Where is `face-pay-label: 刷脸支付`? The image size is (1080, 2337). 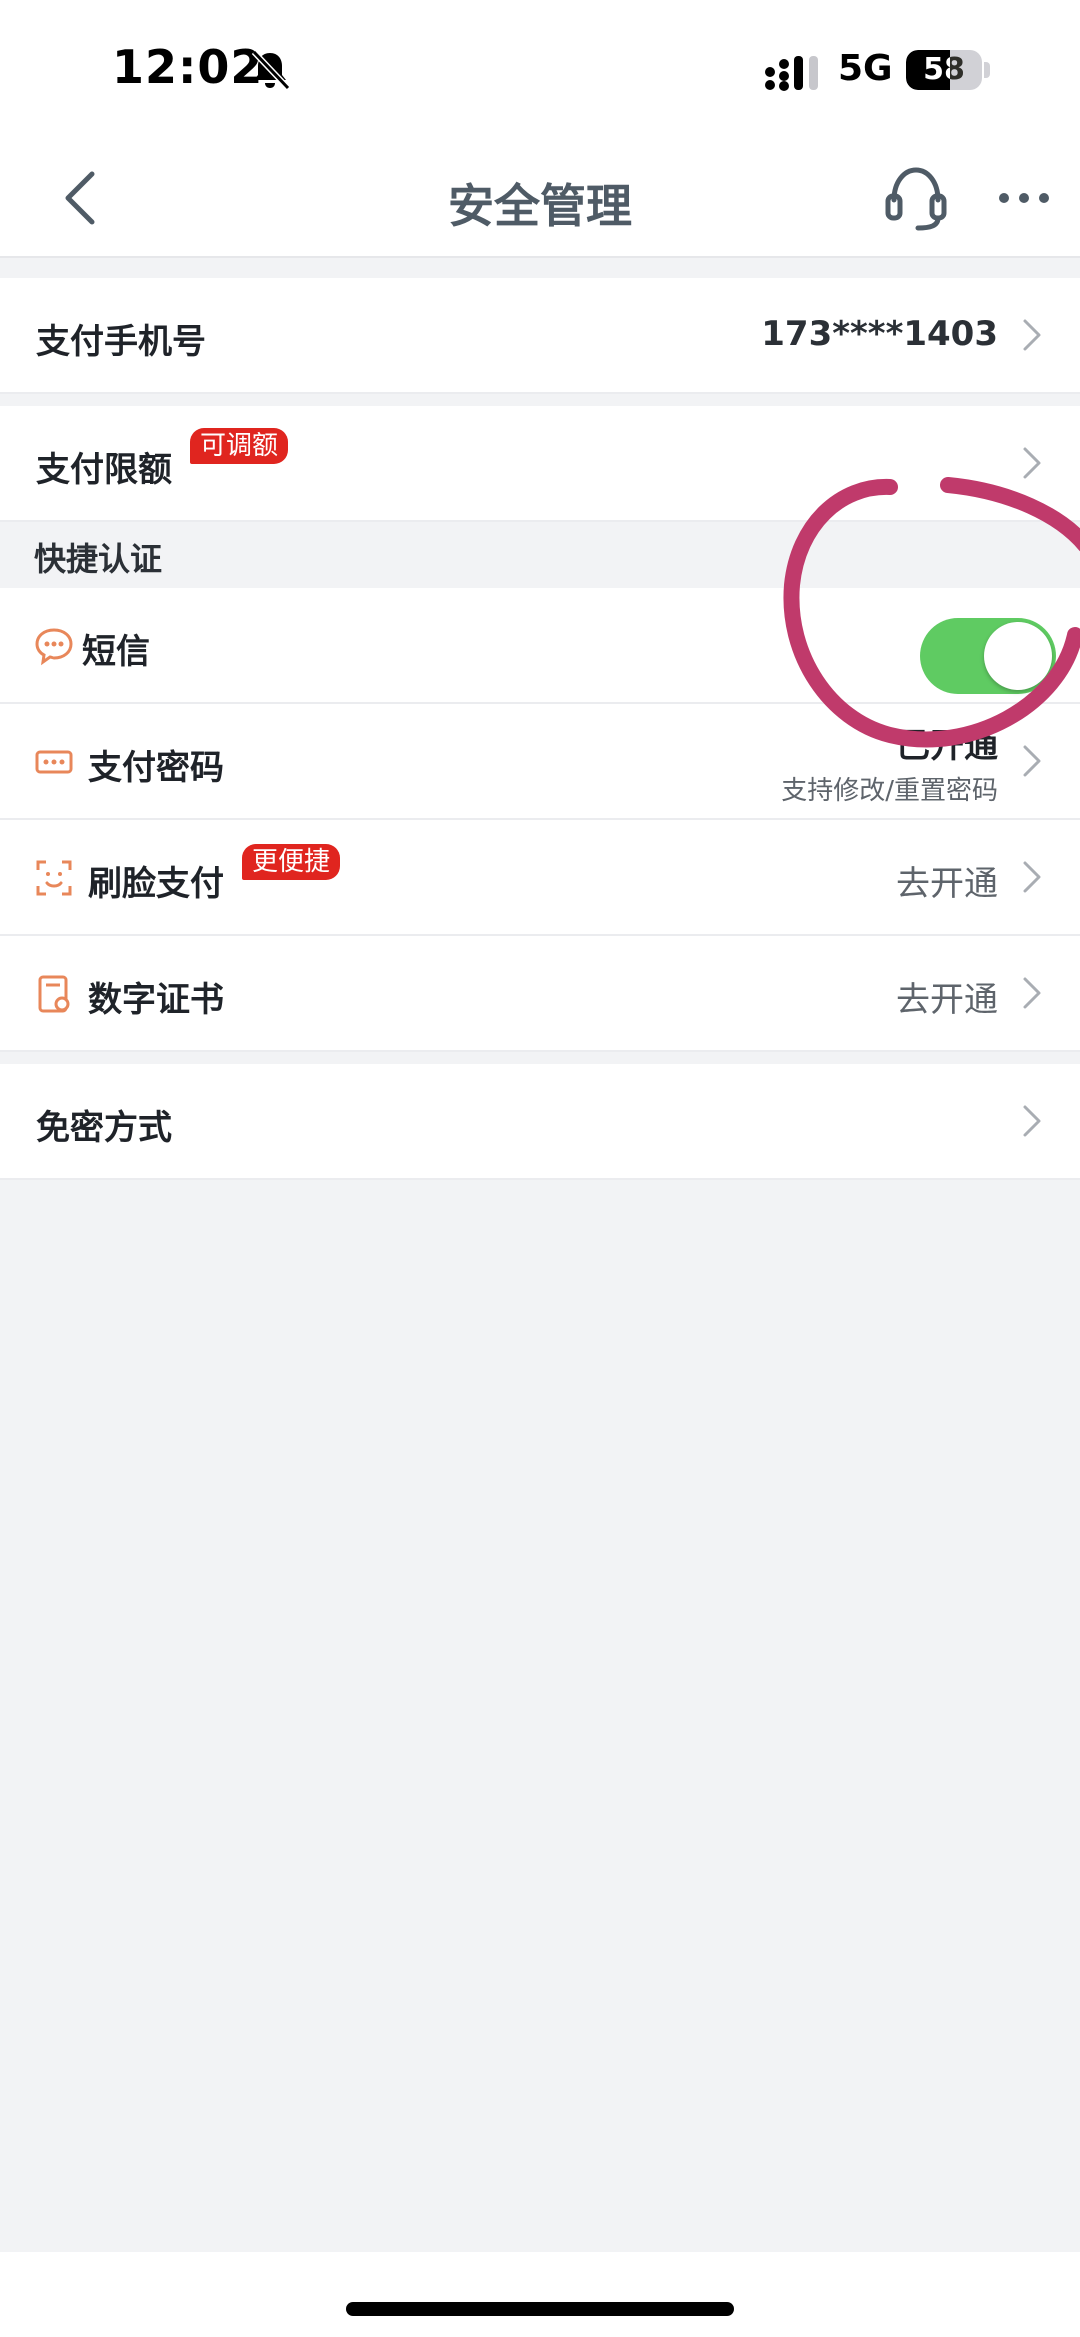
face-pay-label: 刷脸支付 is located at coordinates (156, 884).